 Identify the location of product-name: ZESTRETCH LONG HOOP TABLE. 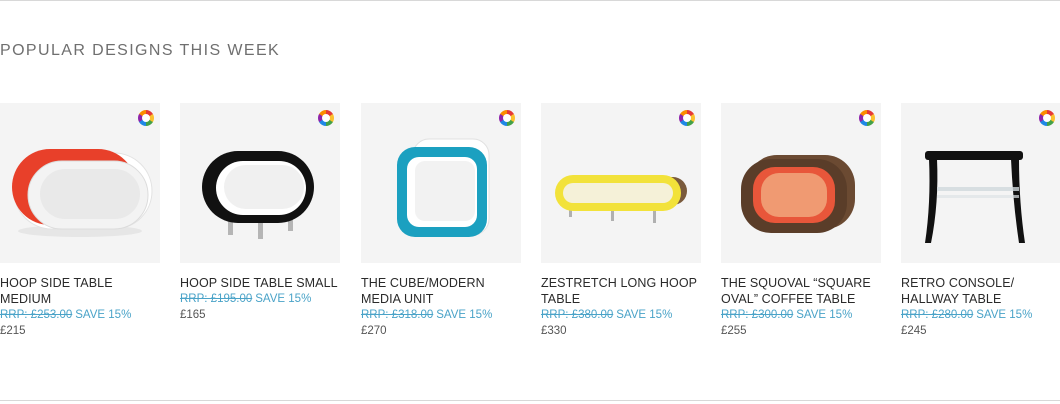
(621, 291).